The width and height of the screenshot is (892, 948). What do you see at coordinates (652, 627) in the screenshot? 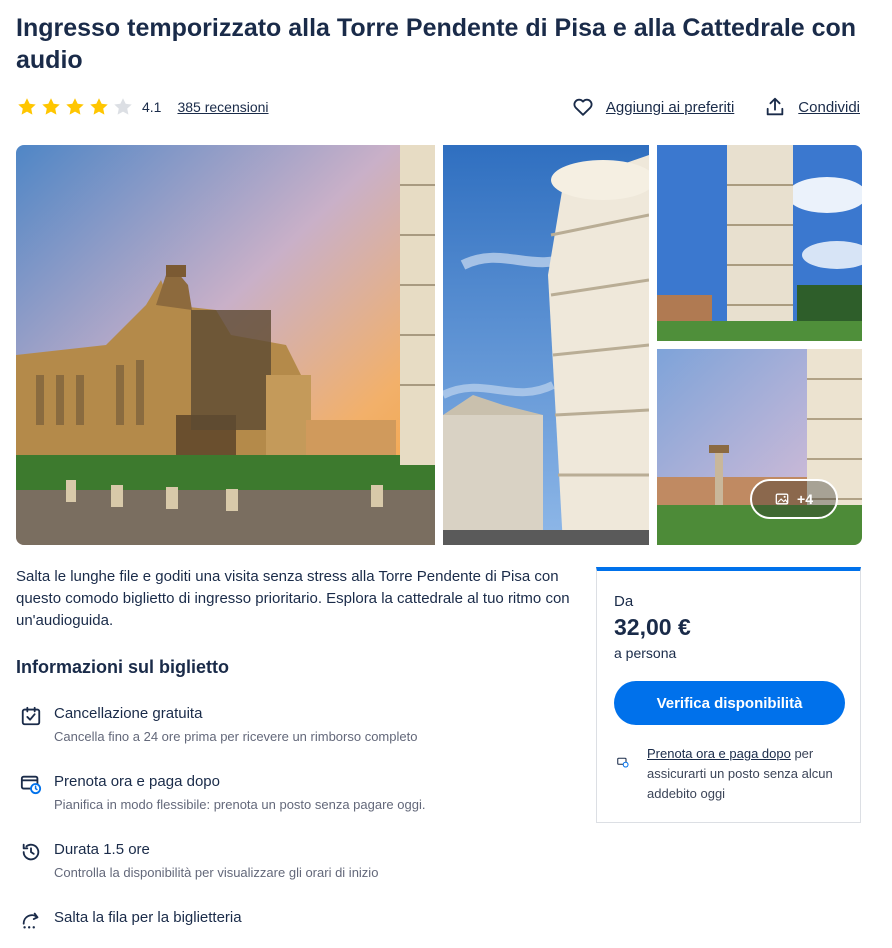
I see `price-value: 32,00 €` at bounding box center [652, 627].